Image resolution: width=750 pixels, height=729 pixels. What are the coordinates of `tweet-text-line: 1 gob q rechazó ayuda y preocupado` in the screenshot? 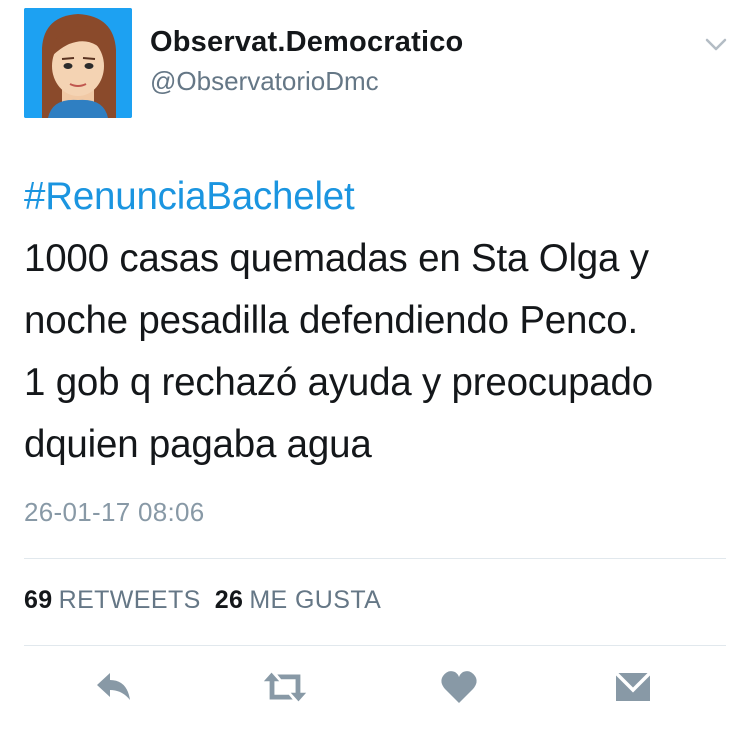 It's located at (338, 382).